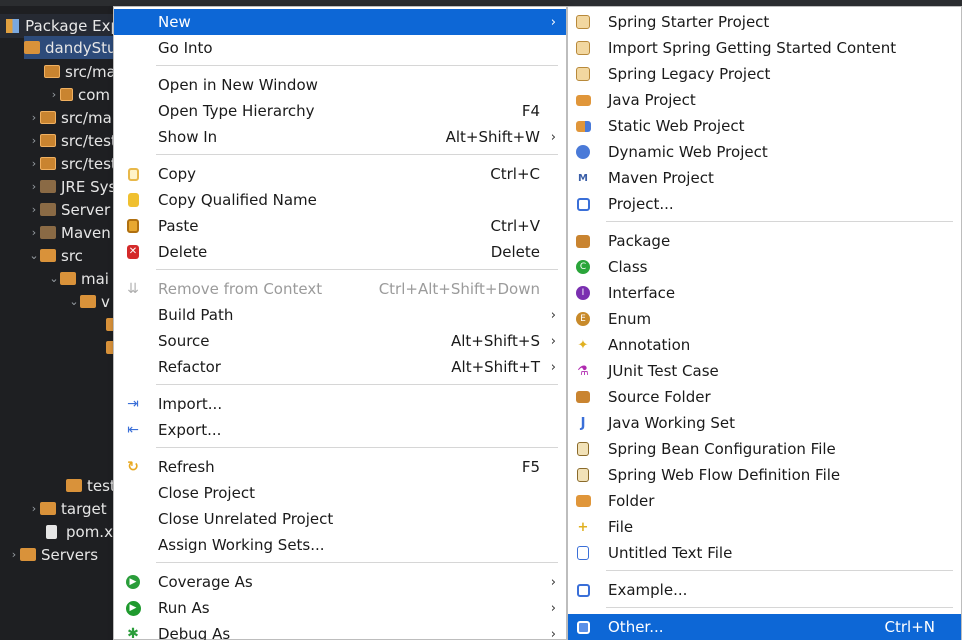 This screenshot has height=640, width=962. What do you see at coordinates (764, 100) in the screenshot?
I see `submenu-item-java-project: Java Project` at bounding box center [764, 100].